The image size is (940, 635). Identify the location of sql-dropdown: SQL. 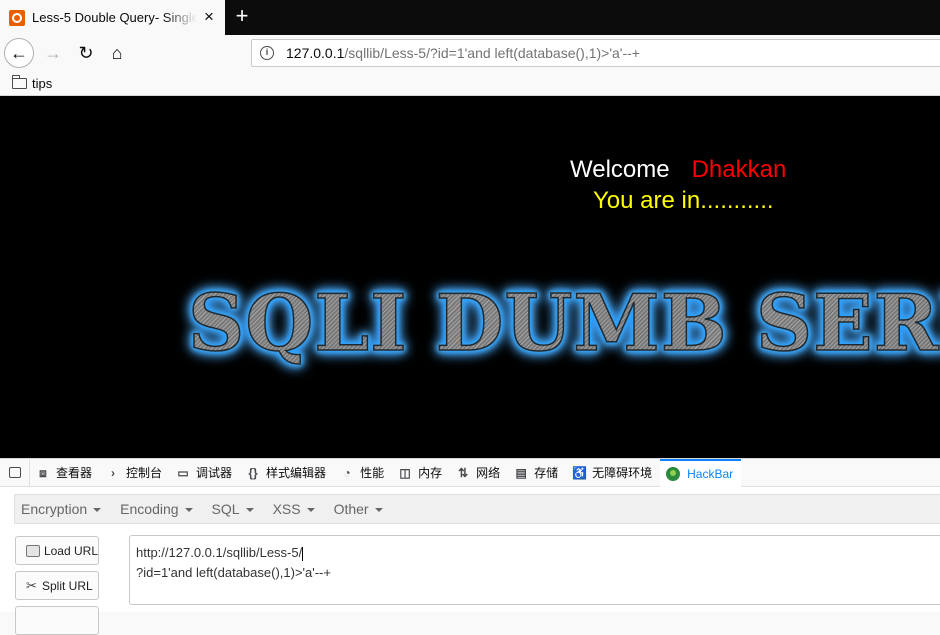
(233, 509).